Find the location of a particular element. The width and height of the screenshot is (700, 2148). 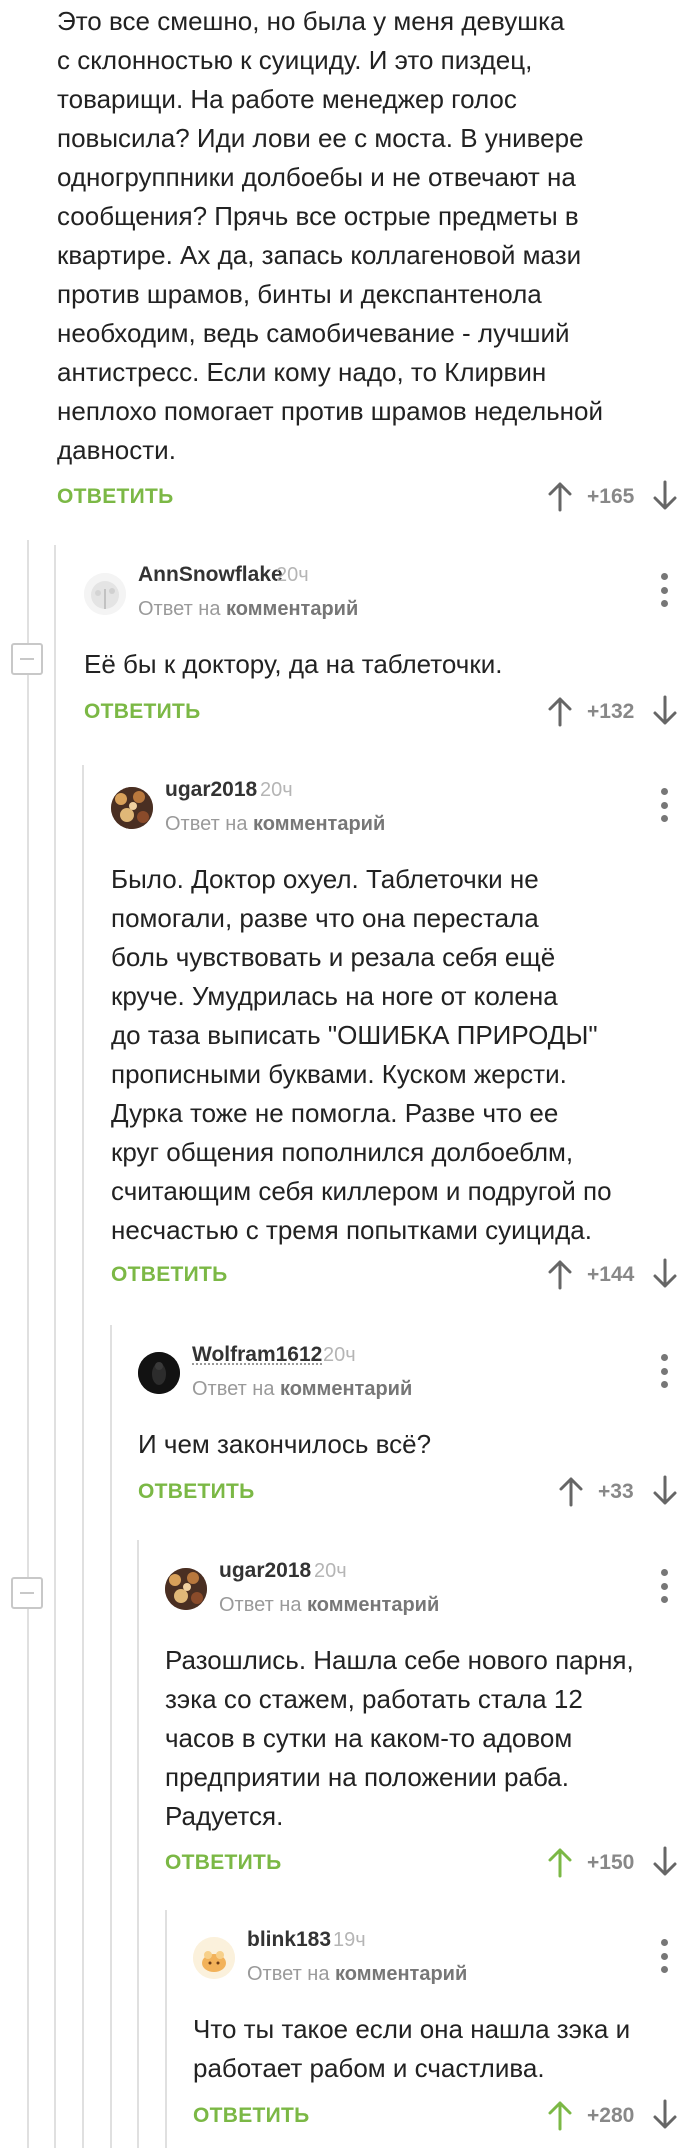

comment-body: И чем закончилось всё? is located at coordinates (284, 1444).